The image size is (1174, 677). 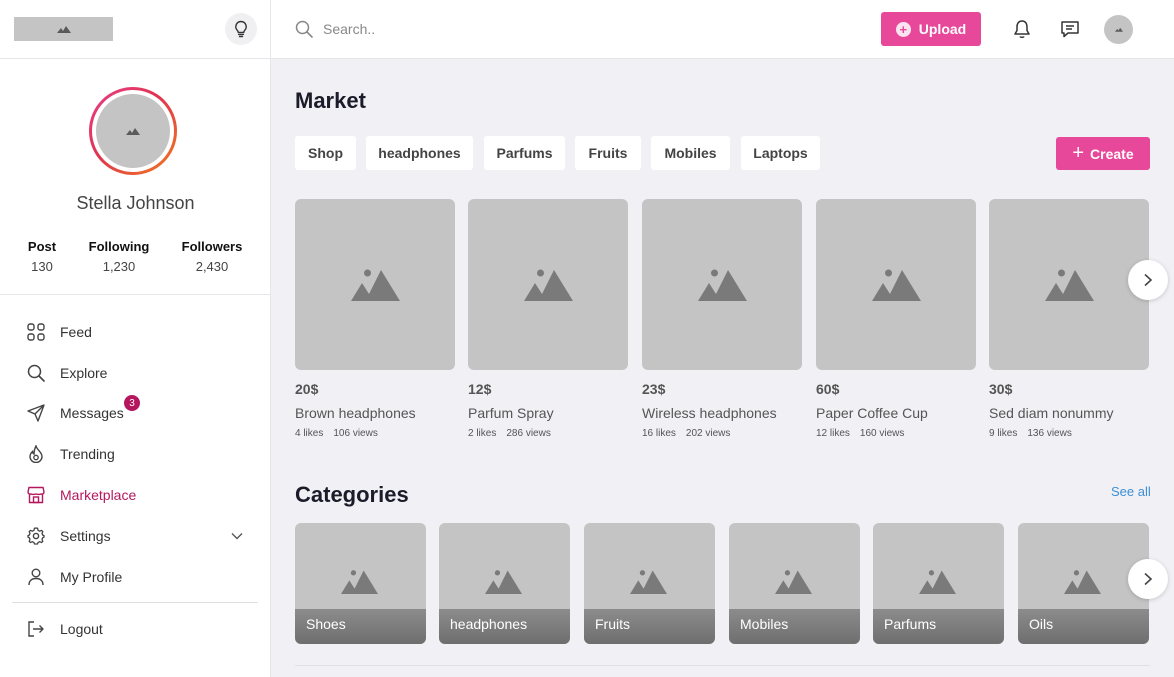 I want to click on stat-posts: Post 130, so click(x=42, y=256).